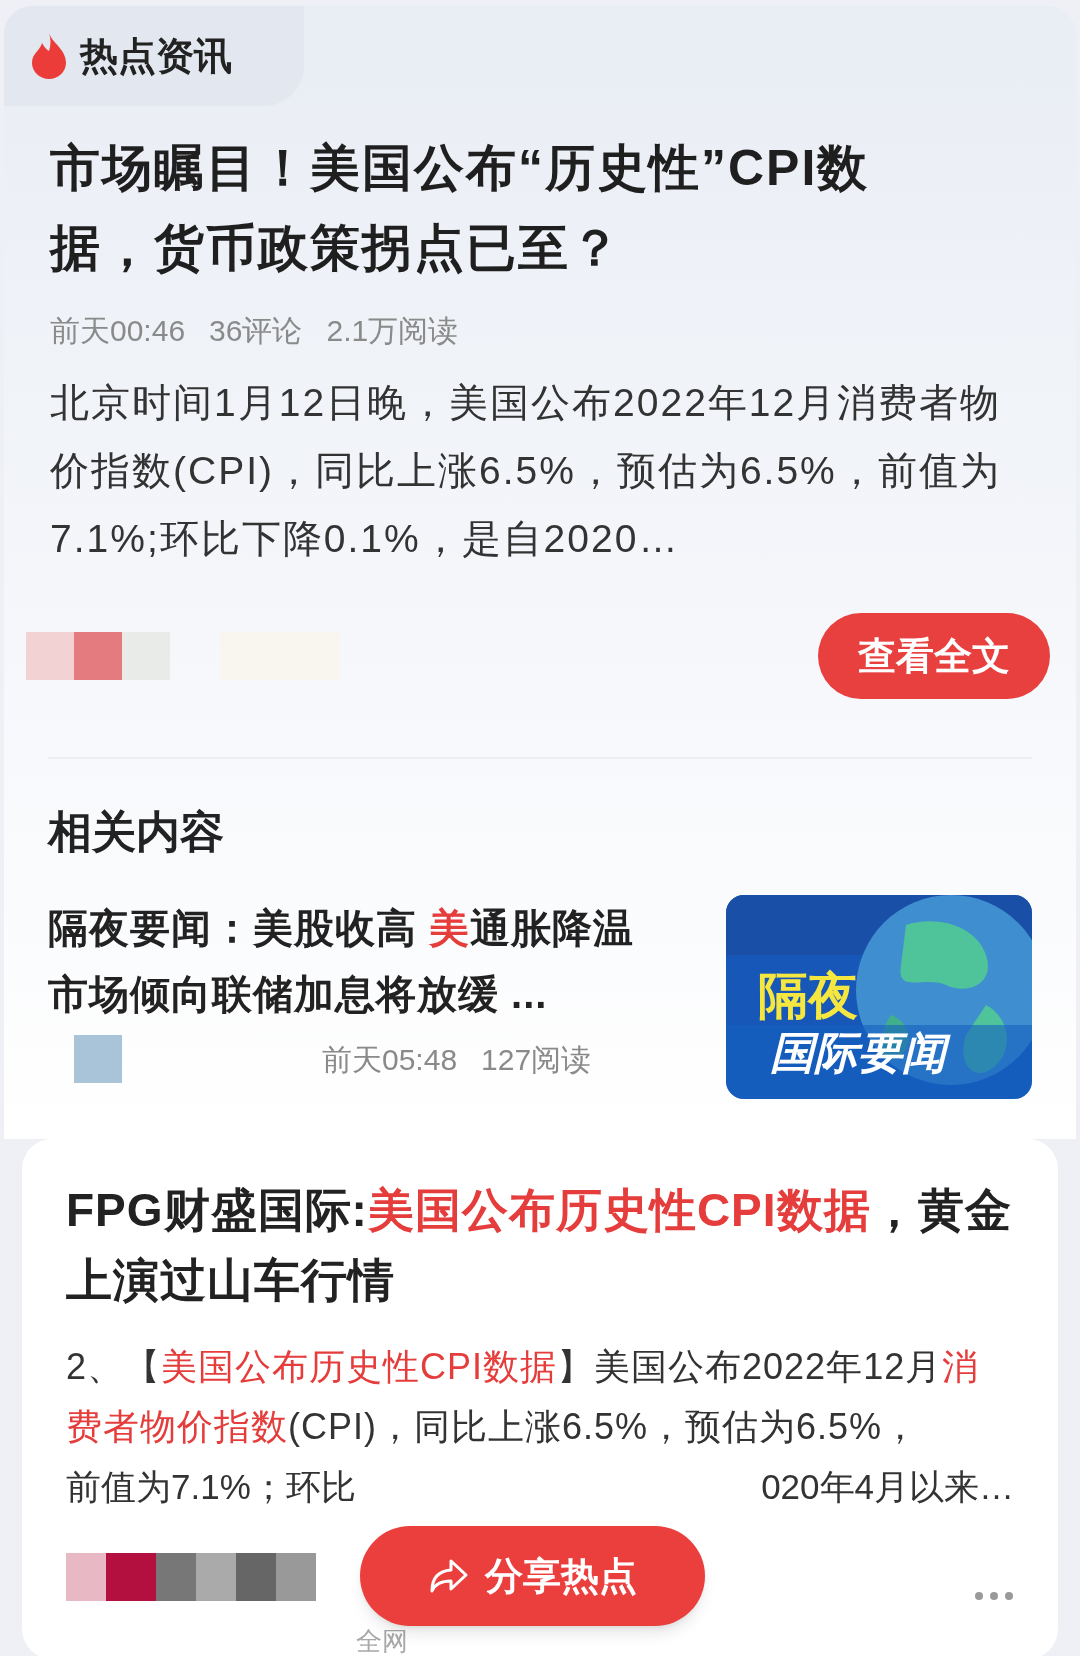 The width and height of the screenshot is (1080, 1656). I want to click on share-button: 分享热点, so click(532, 1576).